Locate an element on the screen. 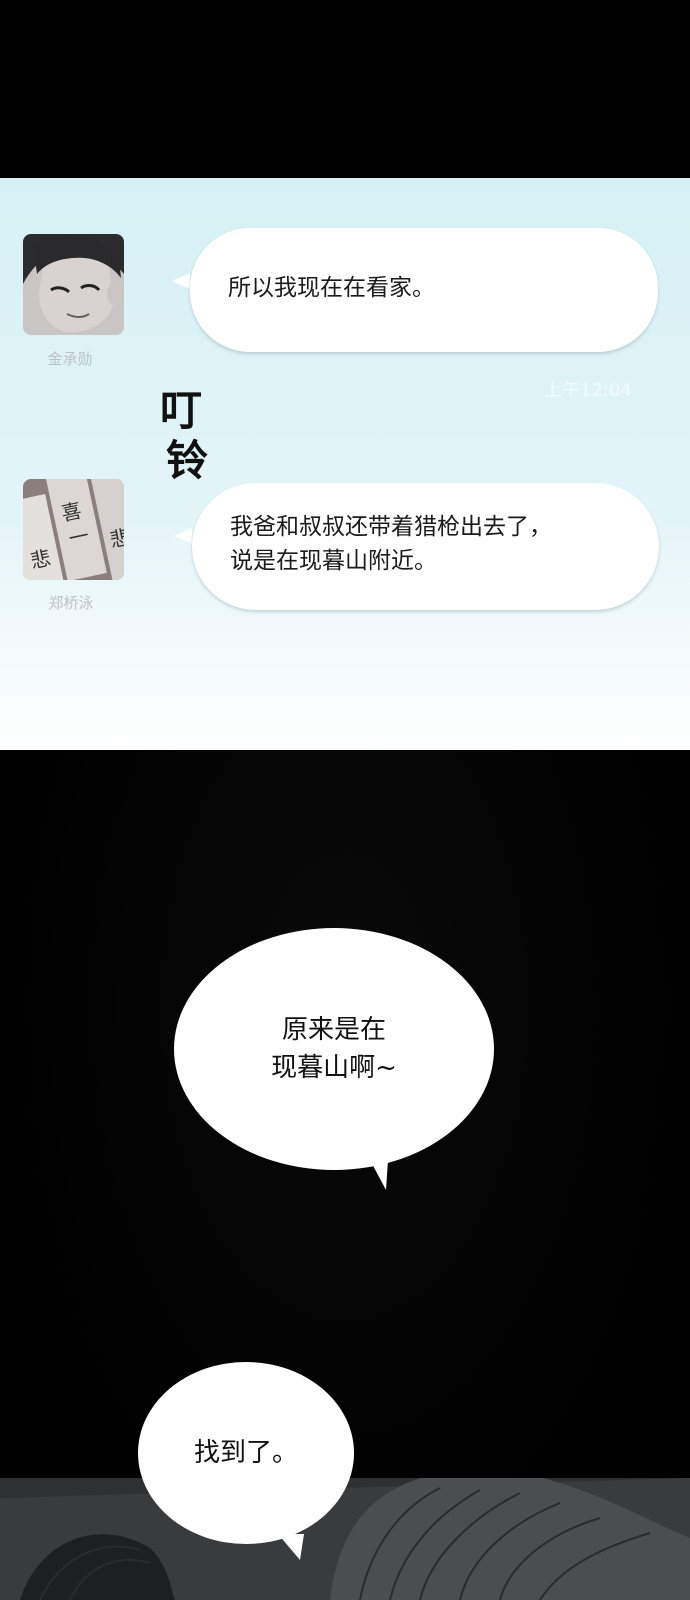 The height and width of the screenshot is (1600, 690). message-timestamp: 上午12:04 is located at coordinates (588, 390).